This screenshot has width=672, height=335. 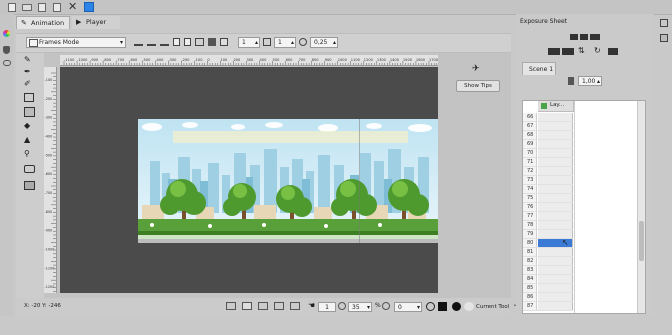 I want to click on frame-row: 73, so click(x=548, y=180).